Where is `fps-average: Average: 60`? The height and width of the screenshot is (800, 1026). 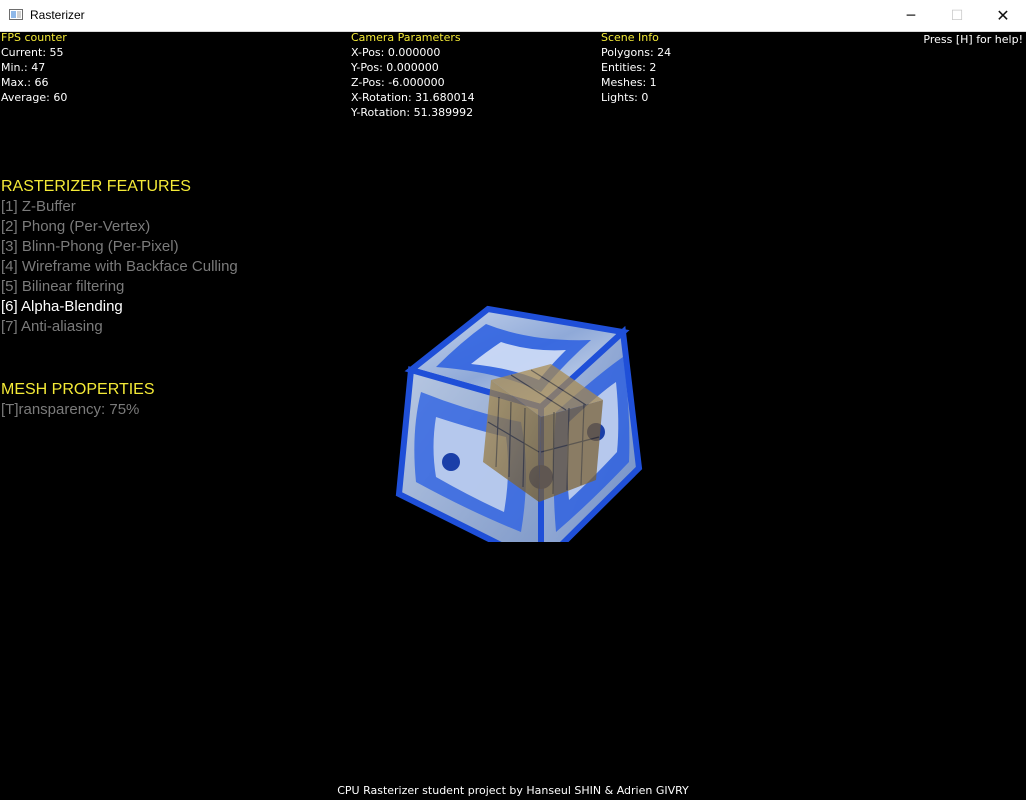 fps-average: Average: 60 is located at coordinates (34, 97).